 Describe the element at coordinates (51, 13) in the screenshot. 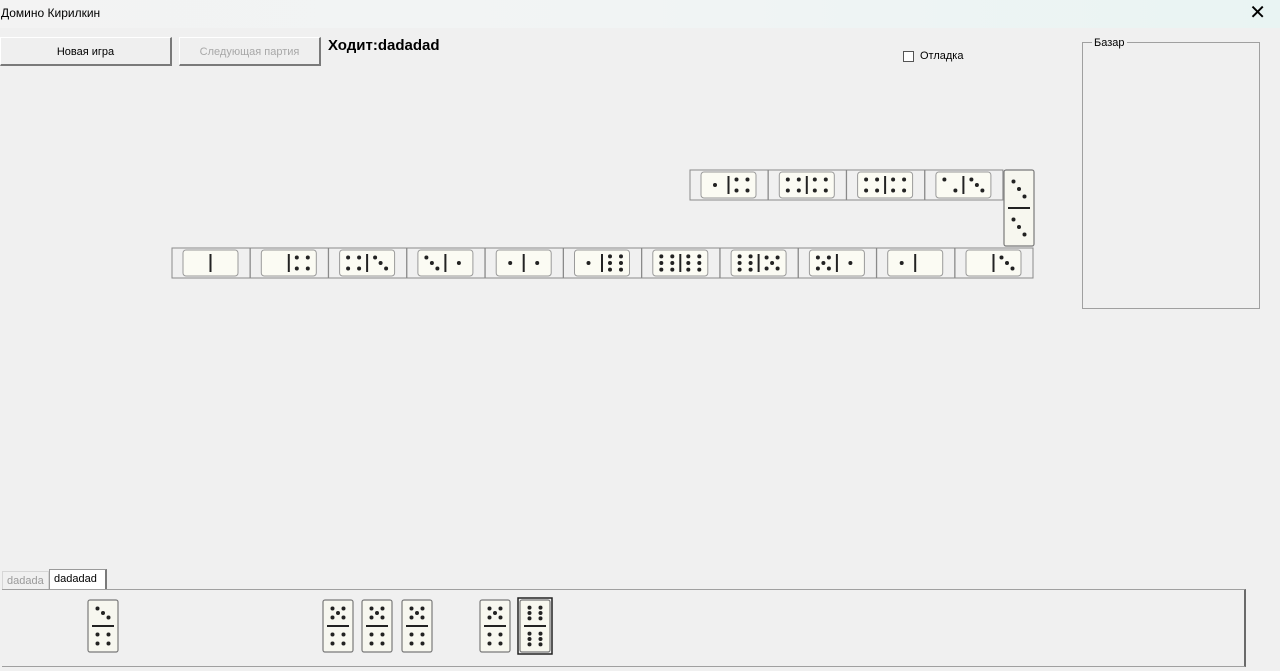

I see `window-title: Домино Кирилкин` at that location.